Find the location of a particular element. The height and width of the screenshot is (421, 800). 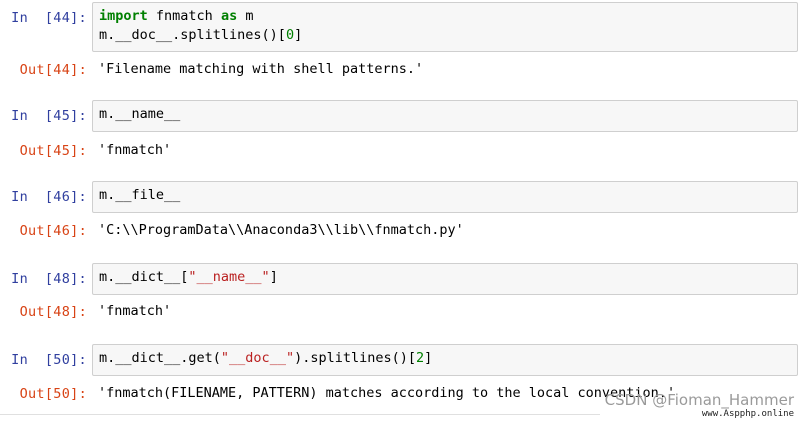

keyword-token: import is located at coordinates (123, 16).